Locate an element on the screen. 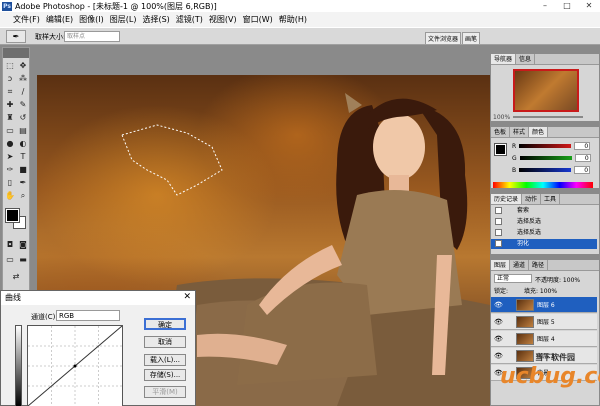 The image size is (600, 406). history-brush-icon: ↺ is located at coordinates (23, 117).